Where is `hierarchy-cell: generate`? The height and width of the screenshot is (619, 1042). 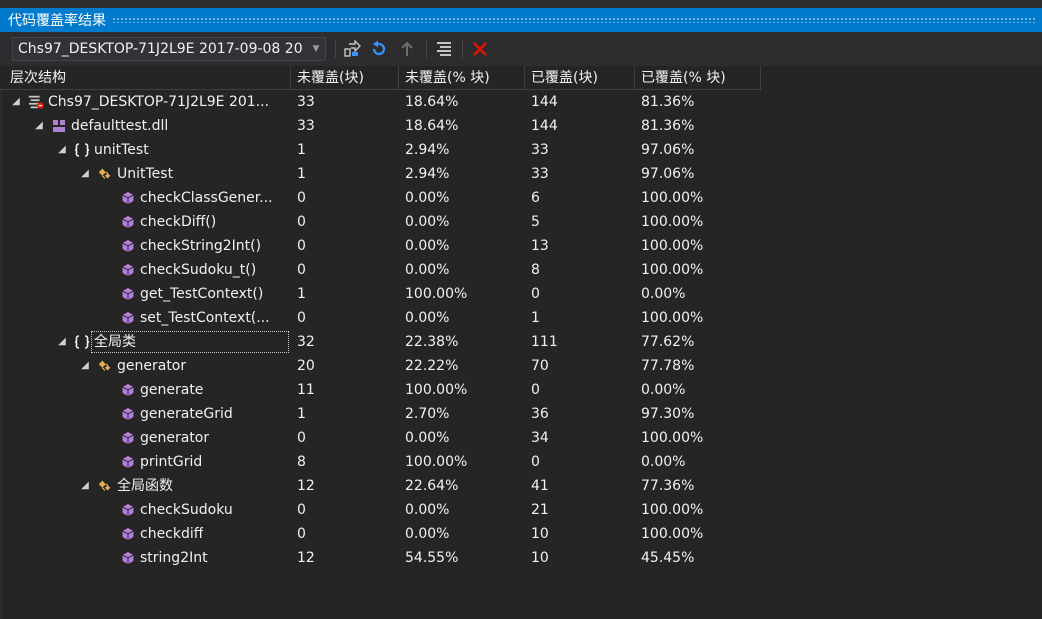 hierarchy-cell: generate is located at coordinates (144, 390).